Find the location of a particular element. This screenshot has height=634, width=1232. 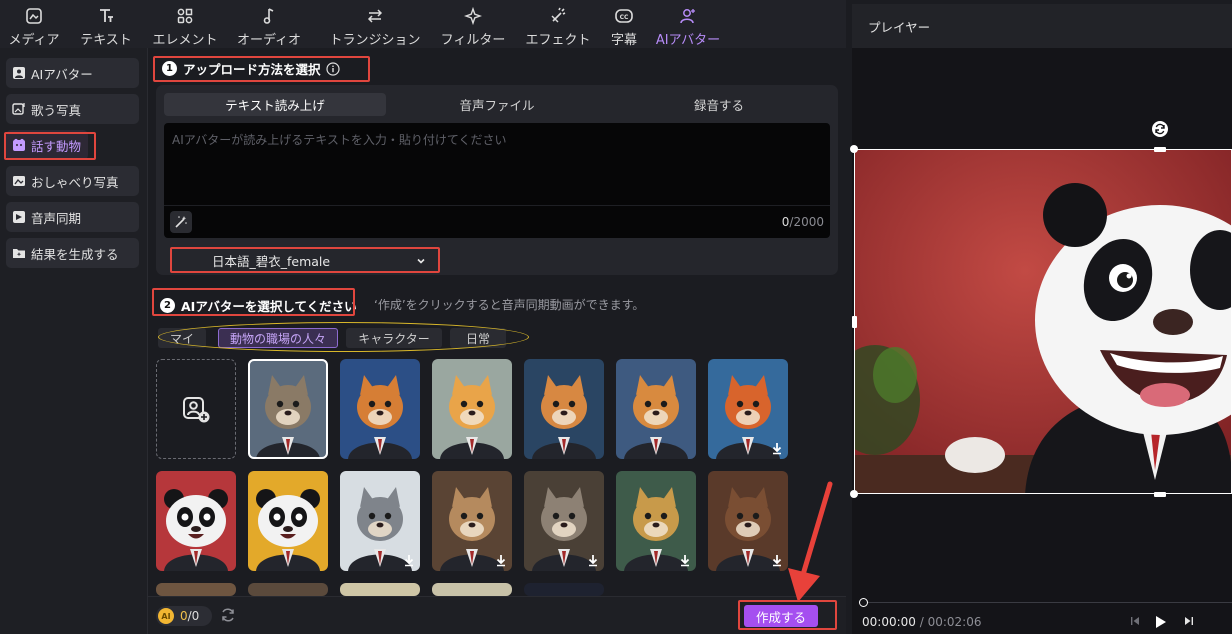

current-time: 00:00:00 is located at coordinates (889, 622).